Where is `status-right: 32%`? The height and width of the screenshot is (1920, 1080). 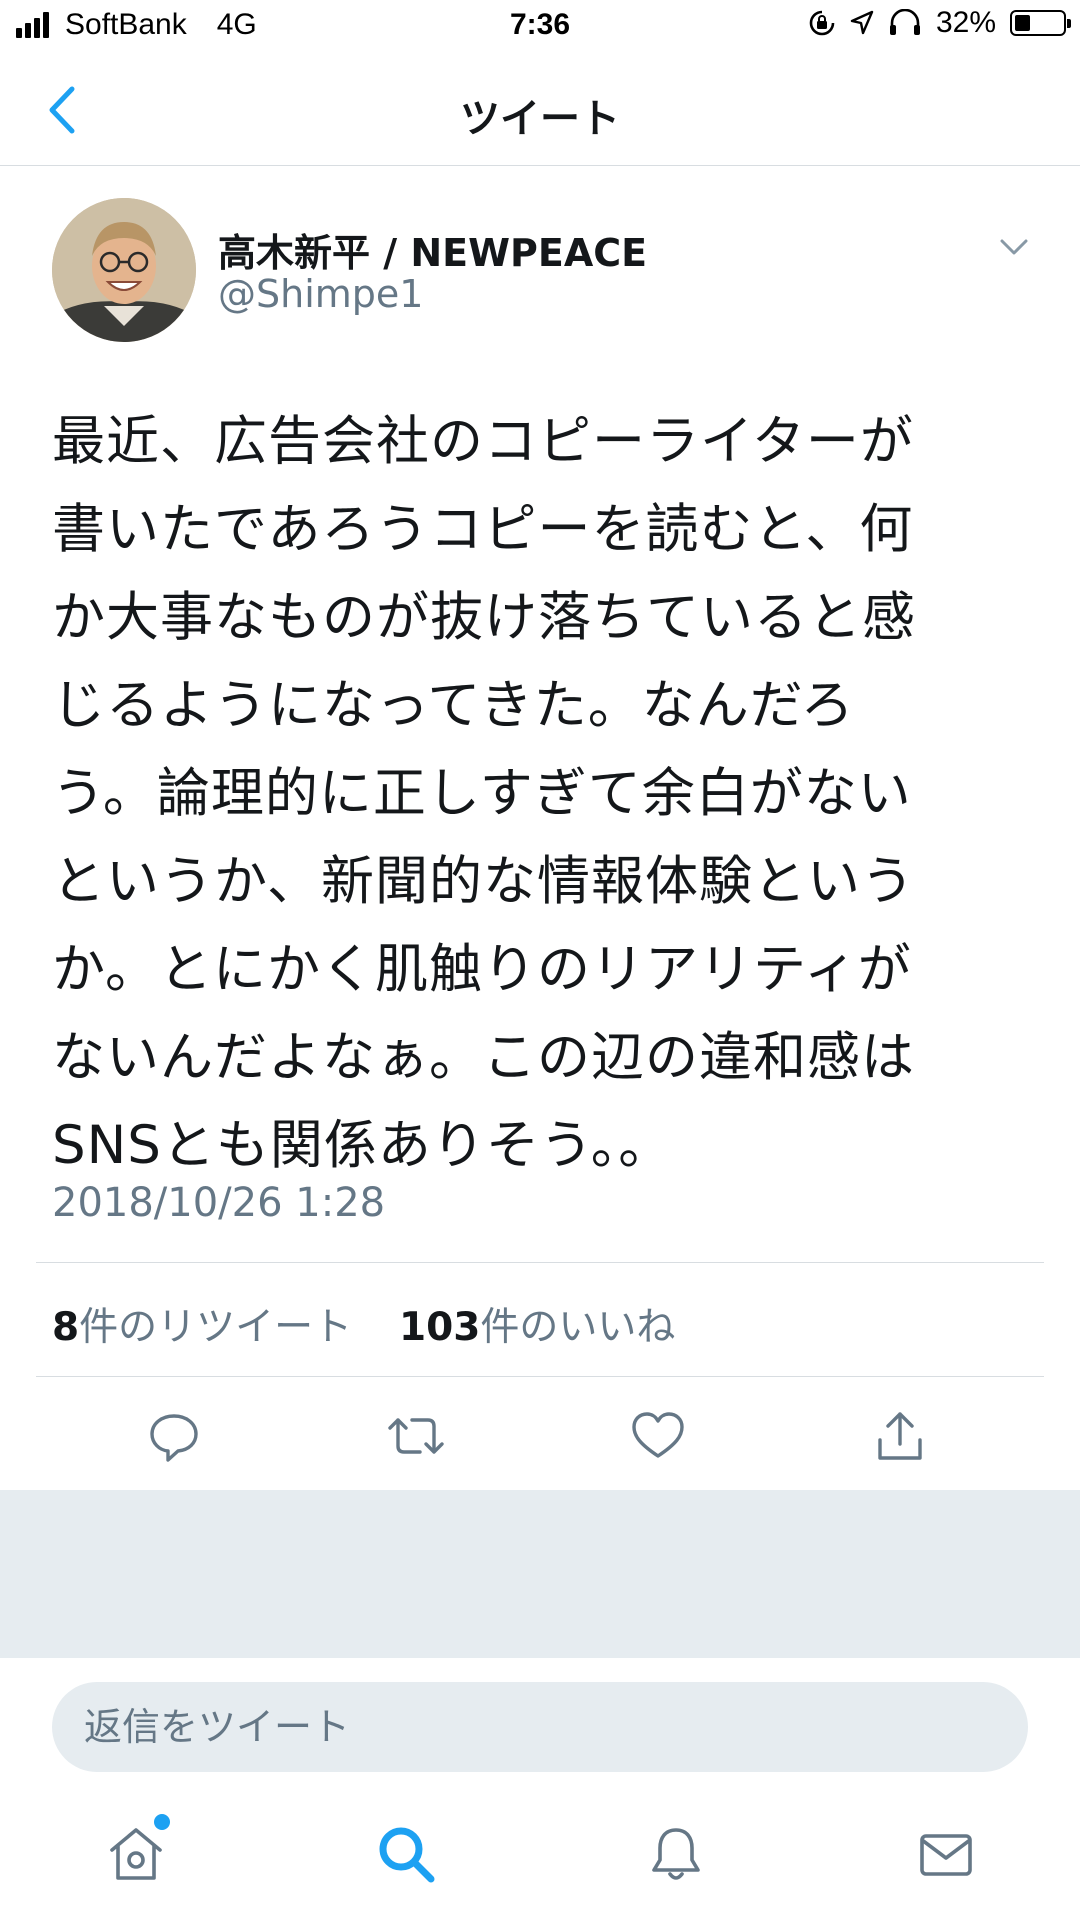 status-right: 32% is located at coordinates (939, 23).